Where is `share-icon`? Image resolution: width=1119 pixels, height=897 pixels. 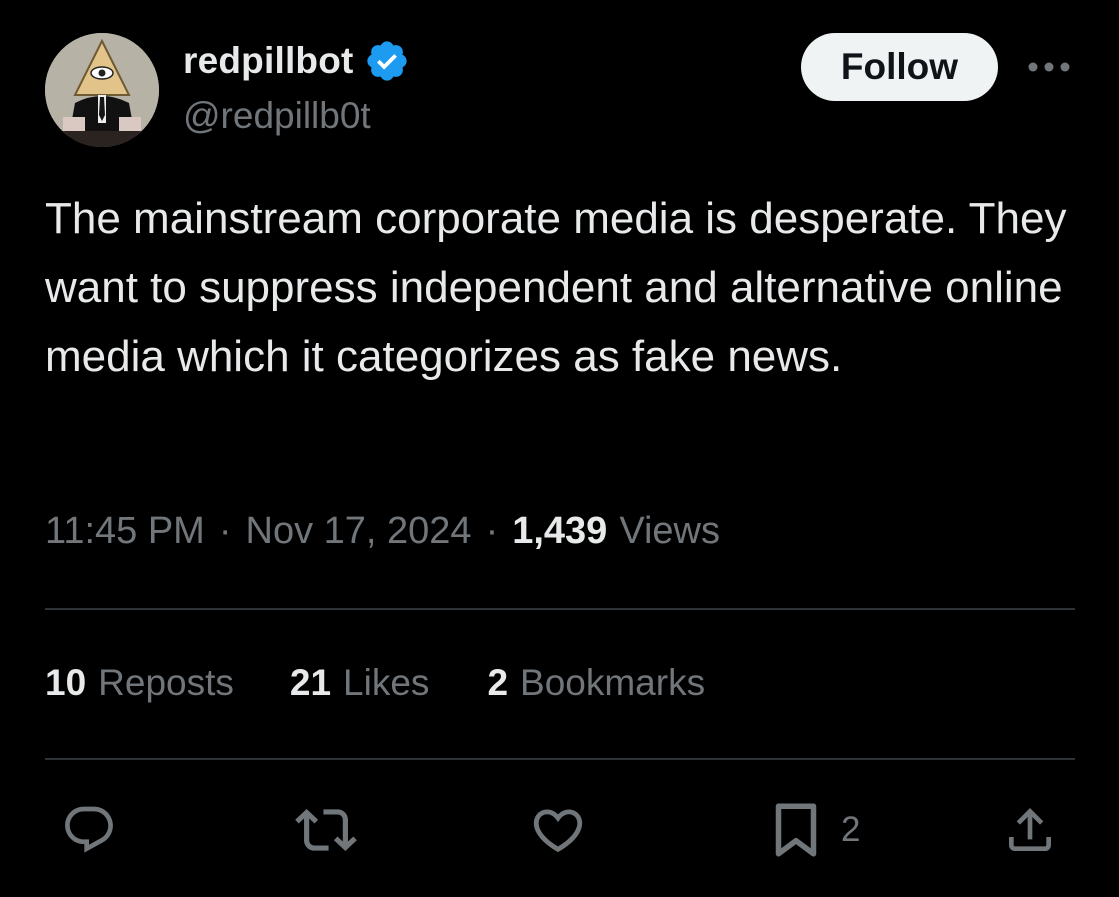
share-icon is located at coordinates (1030, 829).